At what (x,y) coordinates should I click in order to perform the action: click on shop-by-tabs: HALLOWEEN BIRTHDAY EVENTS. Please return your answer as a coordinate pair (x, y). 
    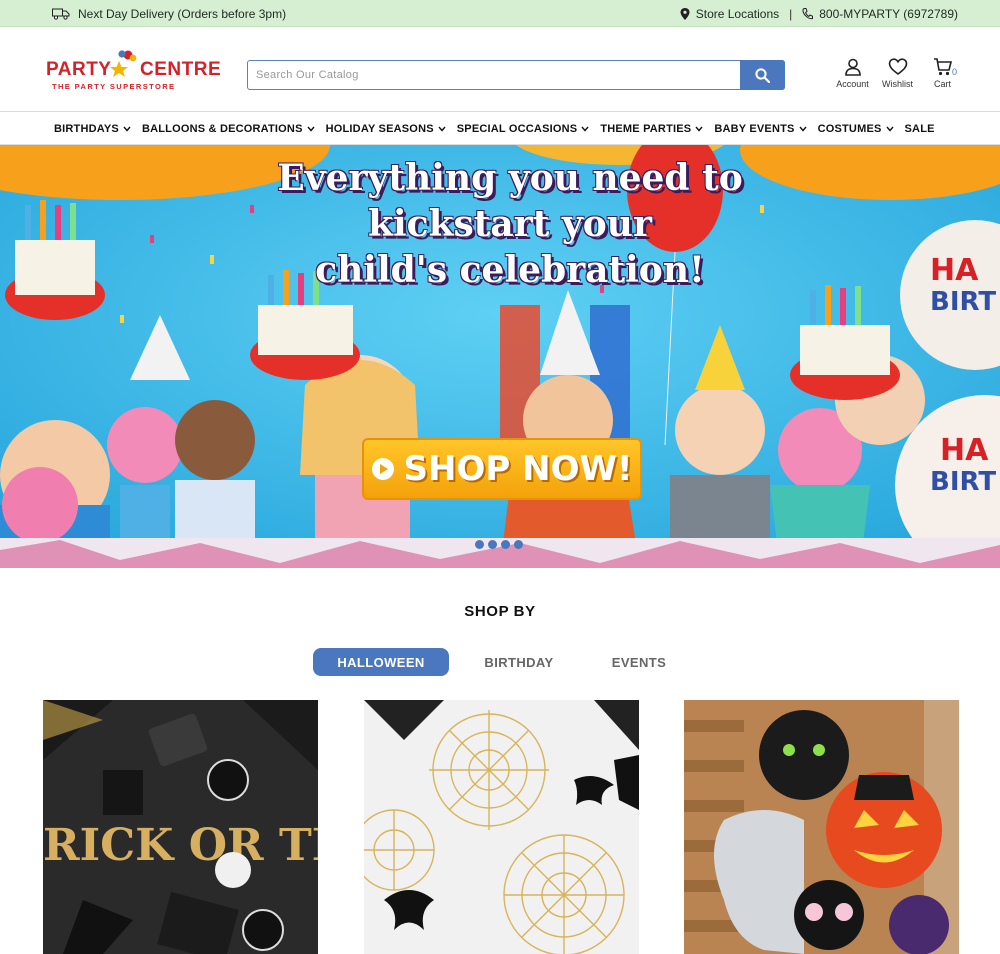
    Looking at the image, I should click on (501, 662).